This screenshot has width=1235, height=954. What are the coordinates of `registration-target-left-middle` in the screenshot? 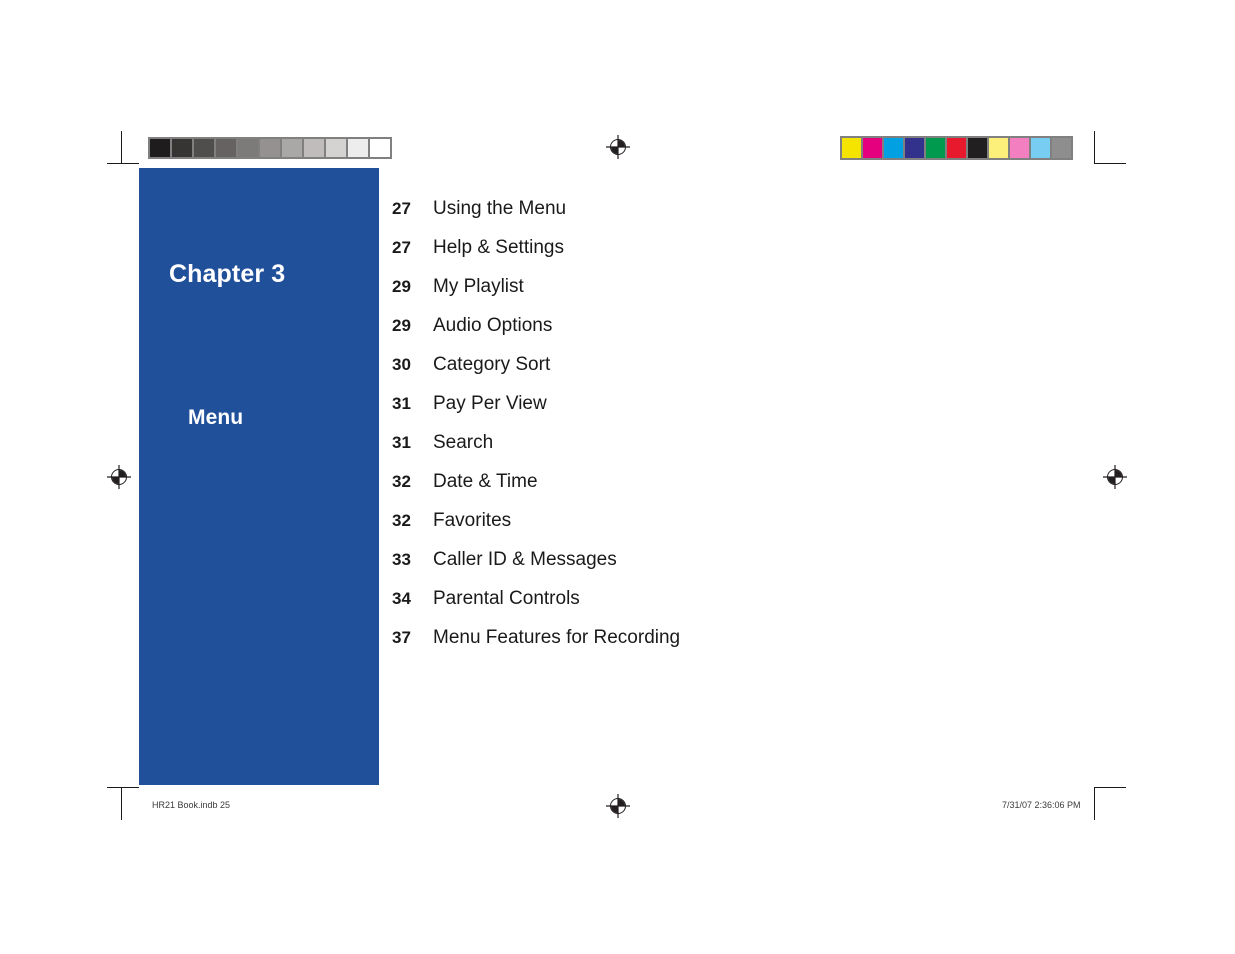 It's located at (119, 477).